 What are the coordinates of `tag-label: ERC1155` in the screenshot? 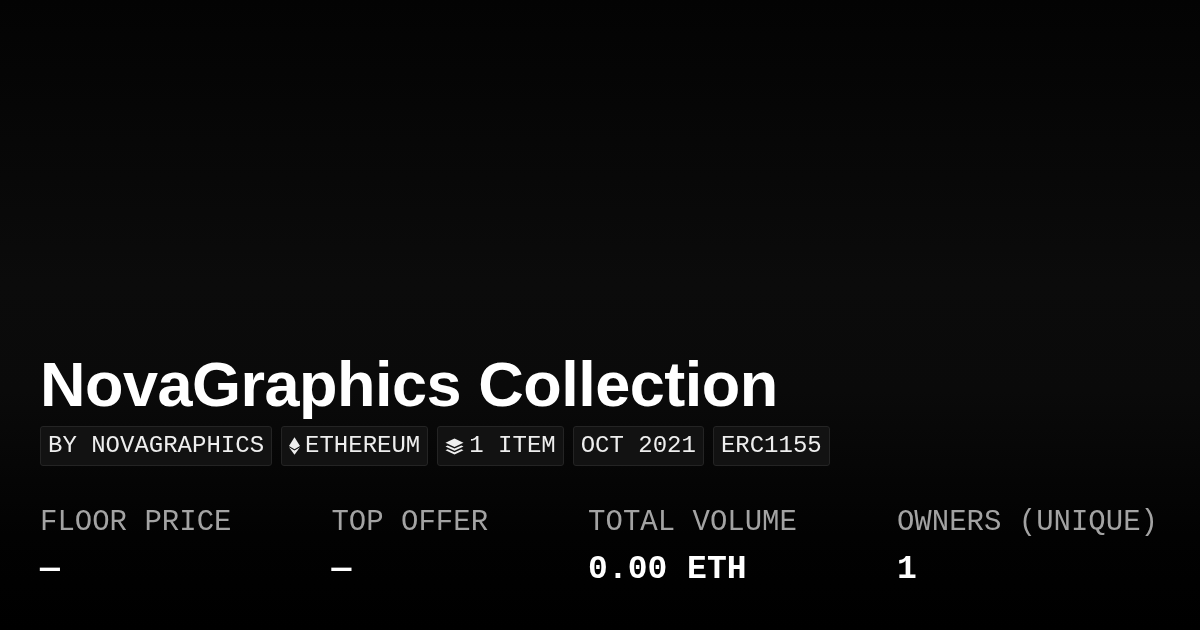 It's located at (771, 446).